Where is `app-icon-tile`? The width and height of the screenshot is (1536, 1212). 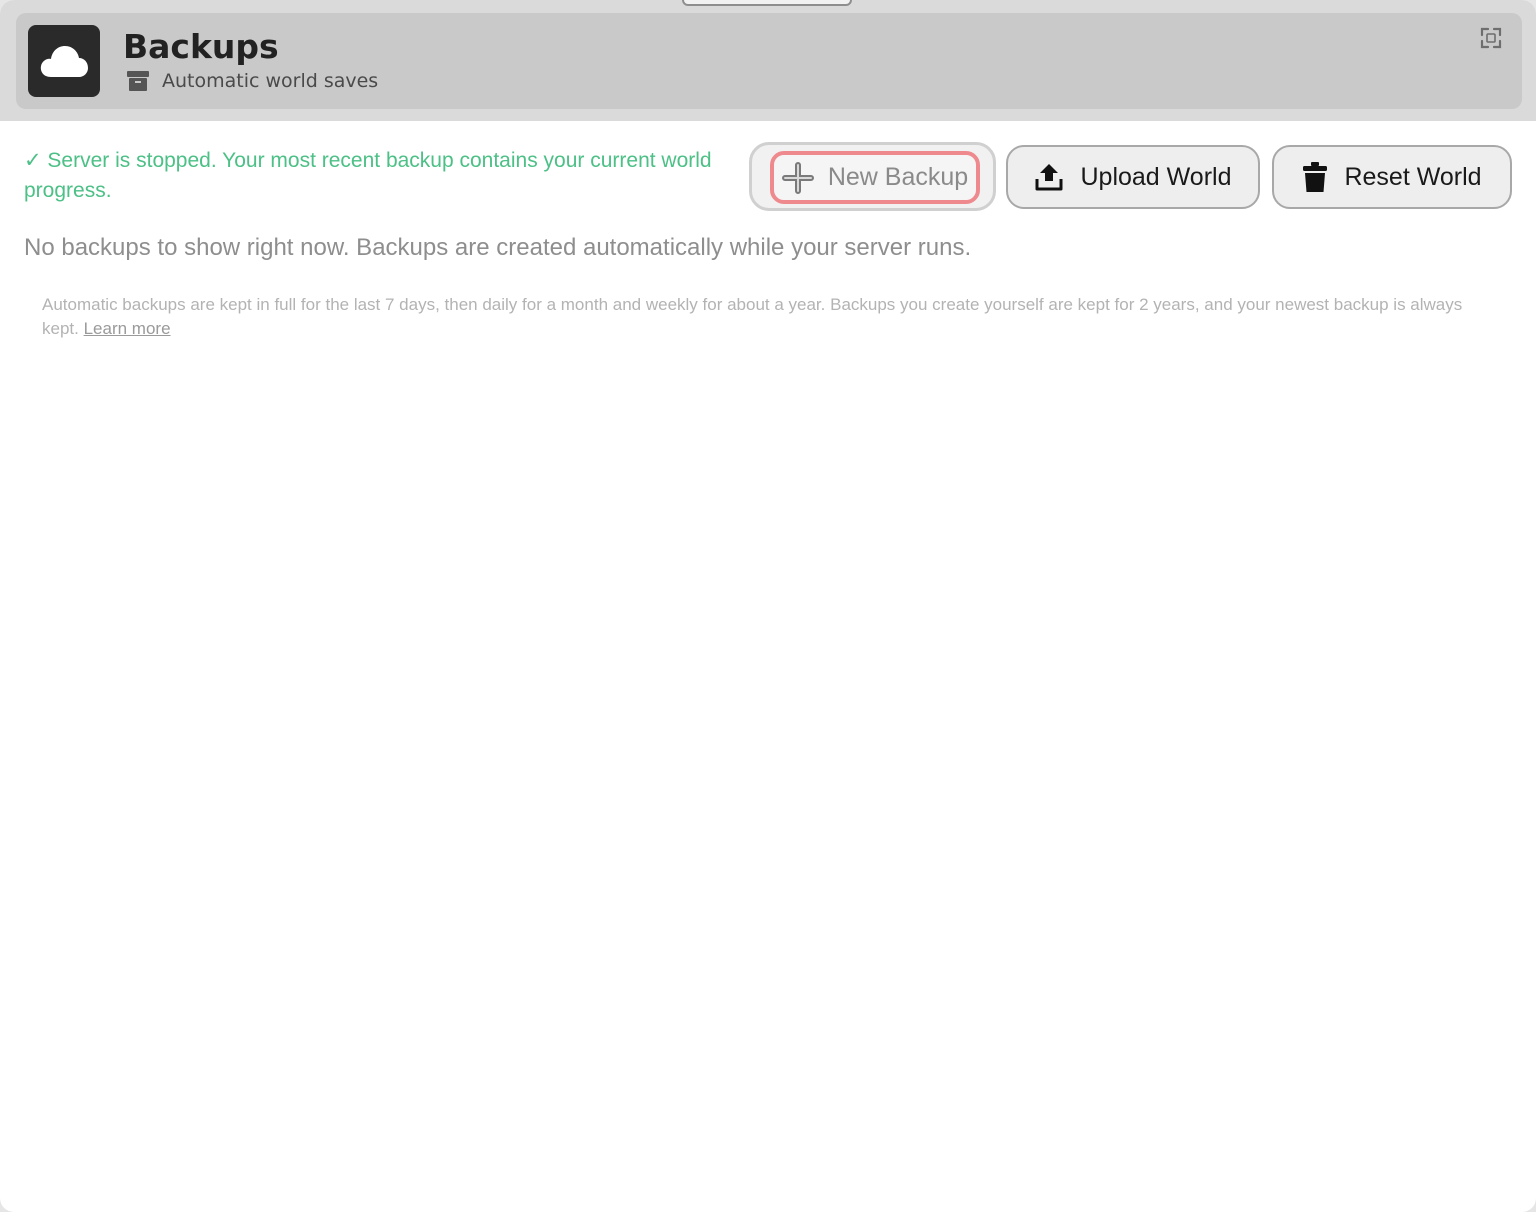 app-icon-tile is located at coordinates (64, 61).